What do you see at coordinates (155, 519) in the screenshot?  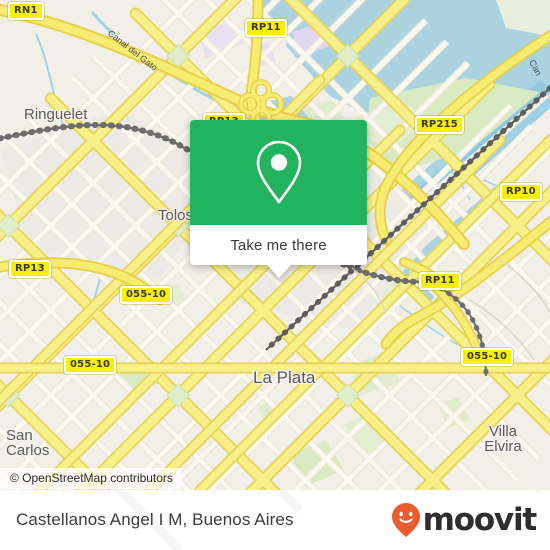 I see `location-title: Castellanos Angel I M, Buenos Aires` at bounding box center [155, 519].